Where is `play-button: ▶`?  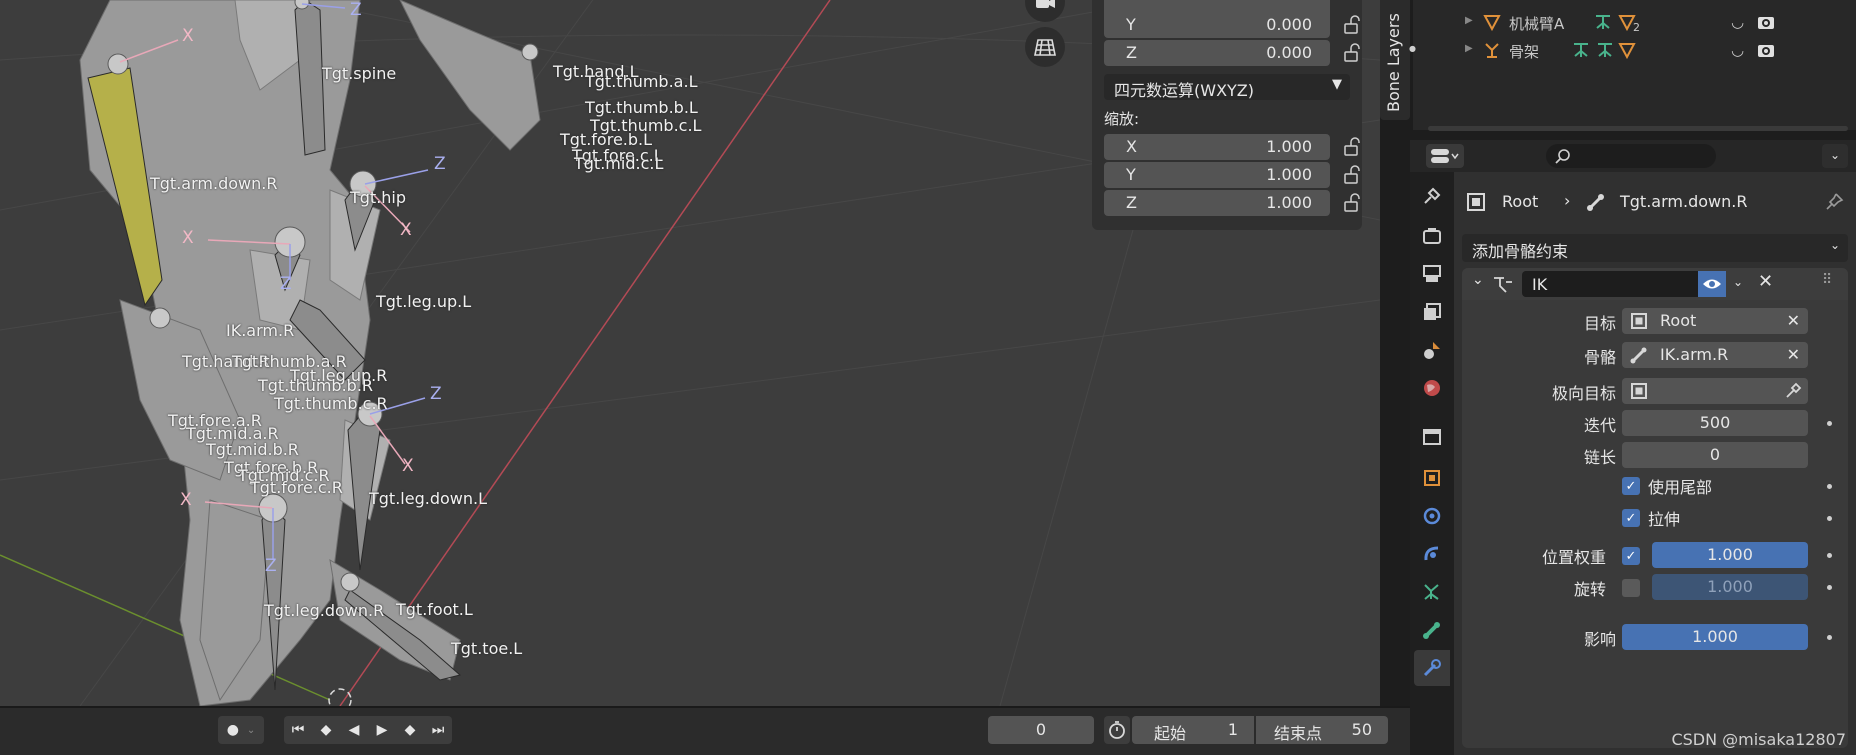 play-button: ▶ is located at coordinates (382, 730).